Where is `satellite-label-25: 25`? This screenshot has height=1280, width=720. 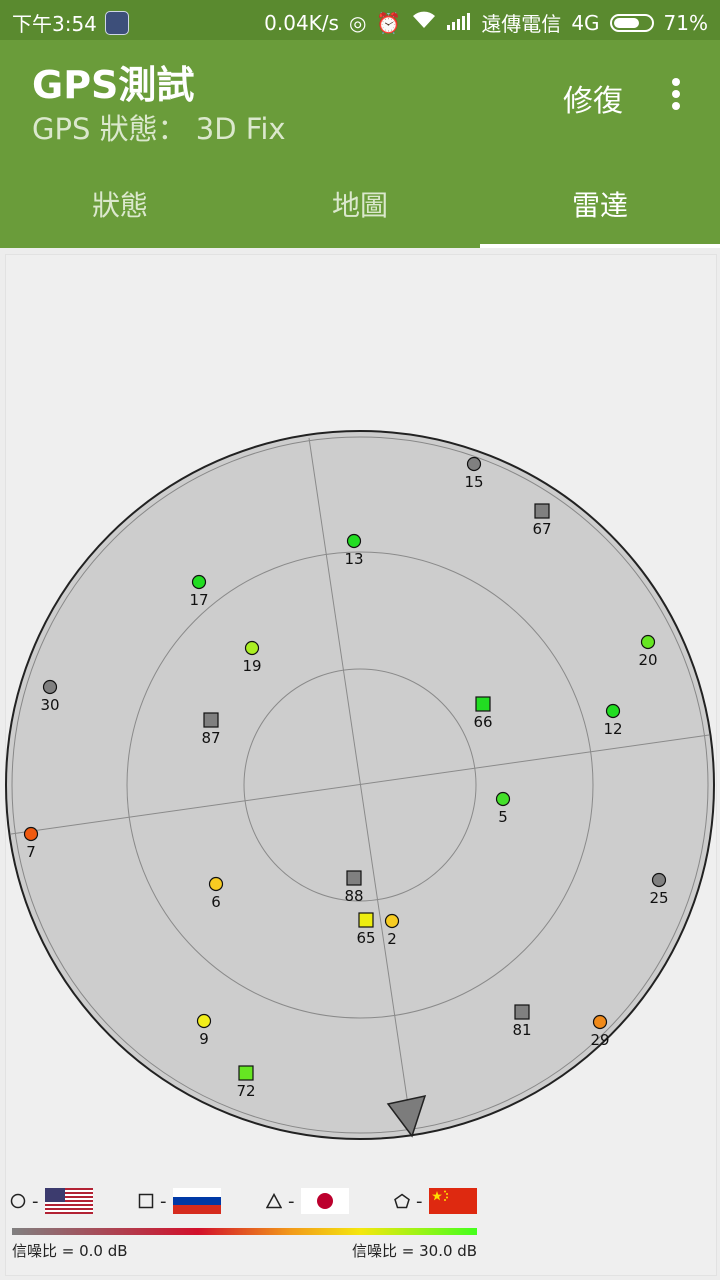 satellite-label-25: 25 is located at coordinates (658, 898).